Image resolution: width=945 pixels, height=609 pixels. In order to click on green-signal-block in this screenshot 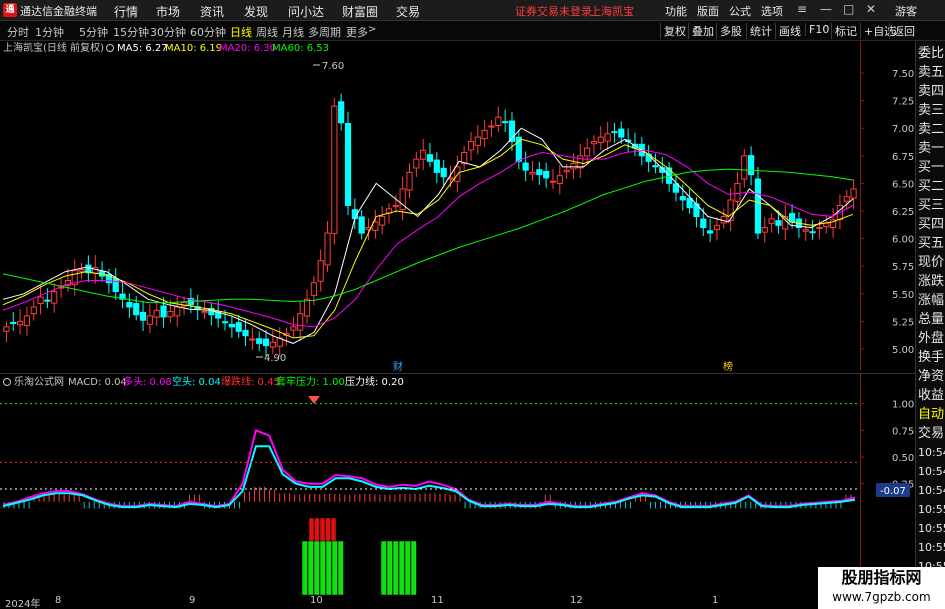, I will do `click(359, 567)`.